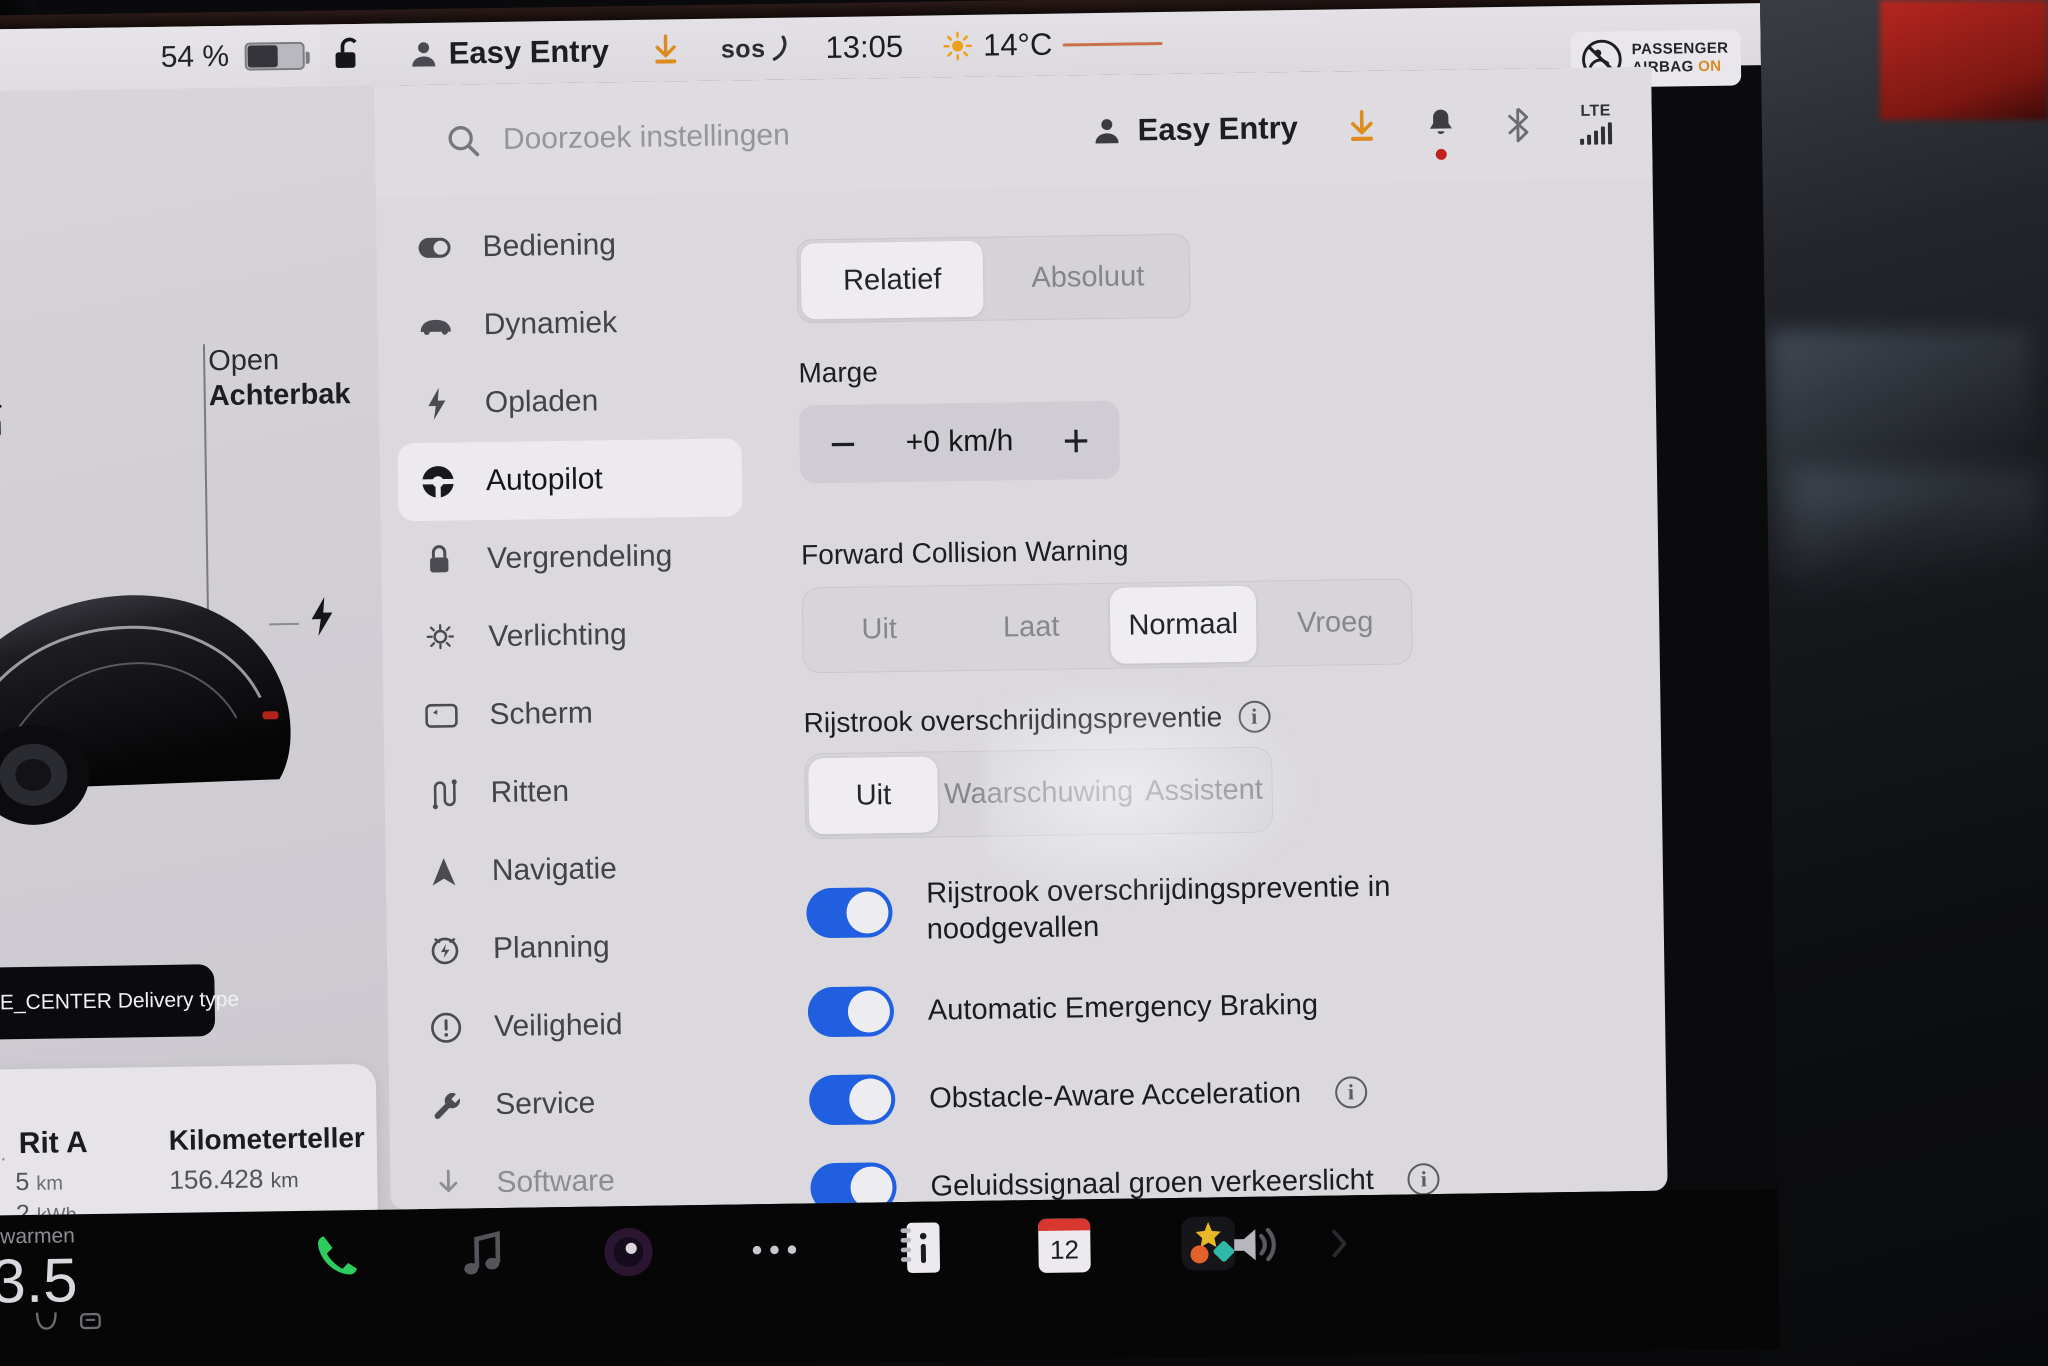  What do you see at coordinates (579, 1103) in the screenshot?
I see `sidebar-item-service: Service` at bounding box center [579, 1103].